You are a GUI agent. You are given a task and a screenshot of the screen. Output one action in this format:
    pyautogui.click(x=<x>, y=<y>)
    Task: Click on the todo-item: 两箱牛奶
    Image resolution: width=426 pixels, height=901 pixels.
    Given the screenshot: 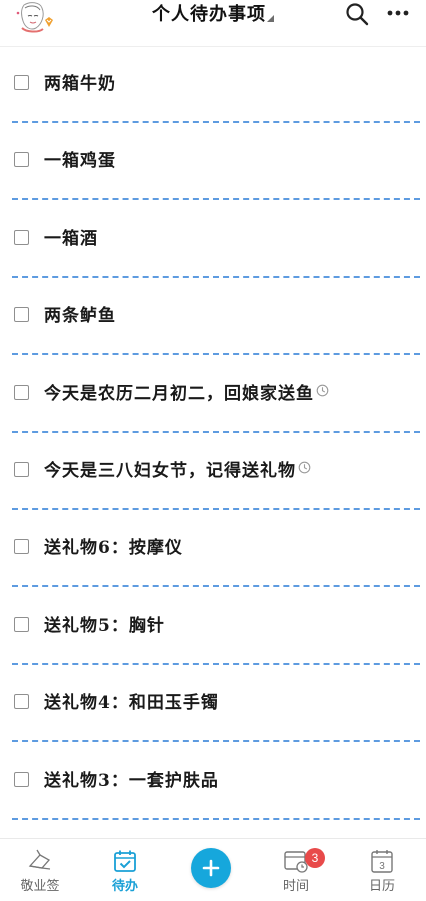 What is the action you would take?
    pyautogui.click(x=213, y=85)
    